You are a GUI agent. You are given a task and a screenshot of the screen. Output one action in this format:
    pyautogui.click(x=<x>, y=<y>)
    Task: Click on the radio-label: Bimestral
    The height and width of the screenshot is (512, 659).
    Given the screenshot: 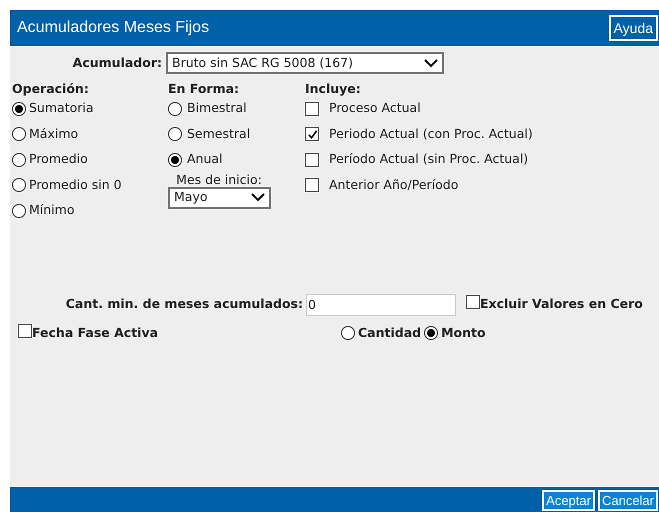 What is the action you would take?
    pyautogui.click(x=217, y=108)
    